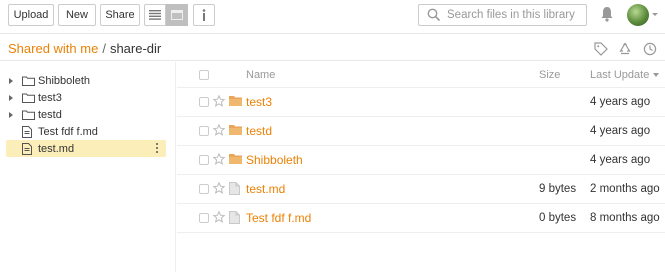  I want to click on select-all-checkbox, so click(204, 75).